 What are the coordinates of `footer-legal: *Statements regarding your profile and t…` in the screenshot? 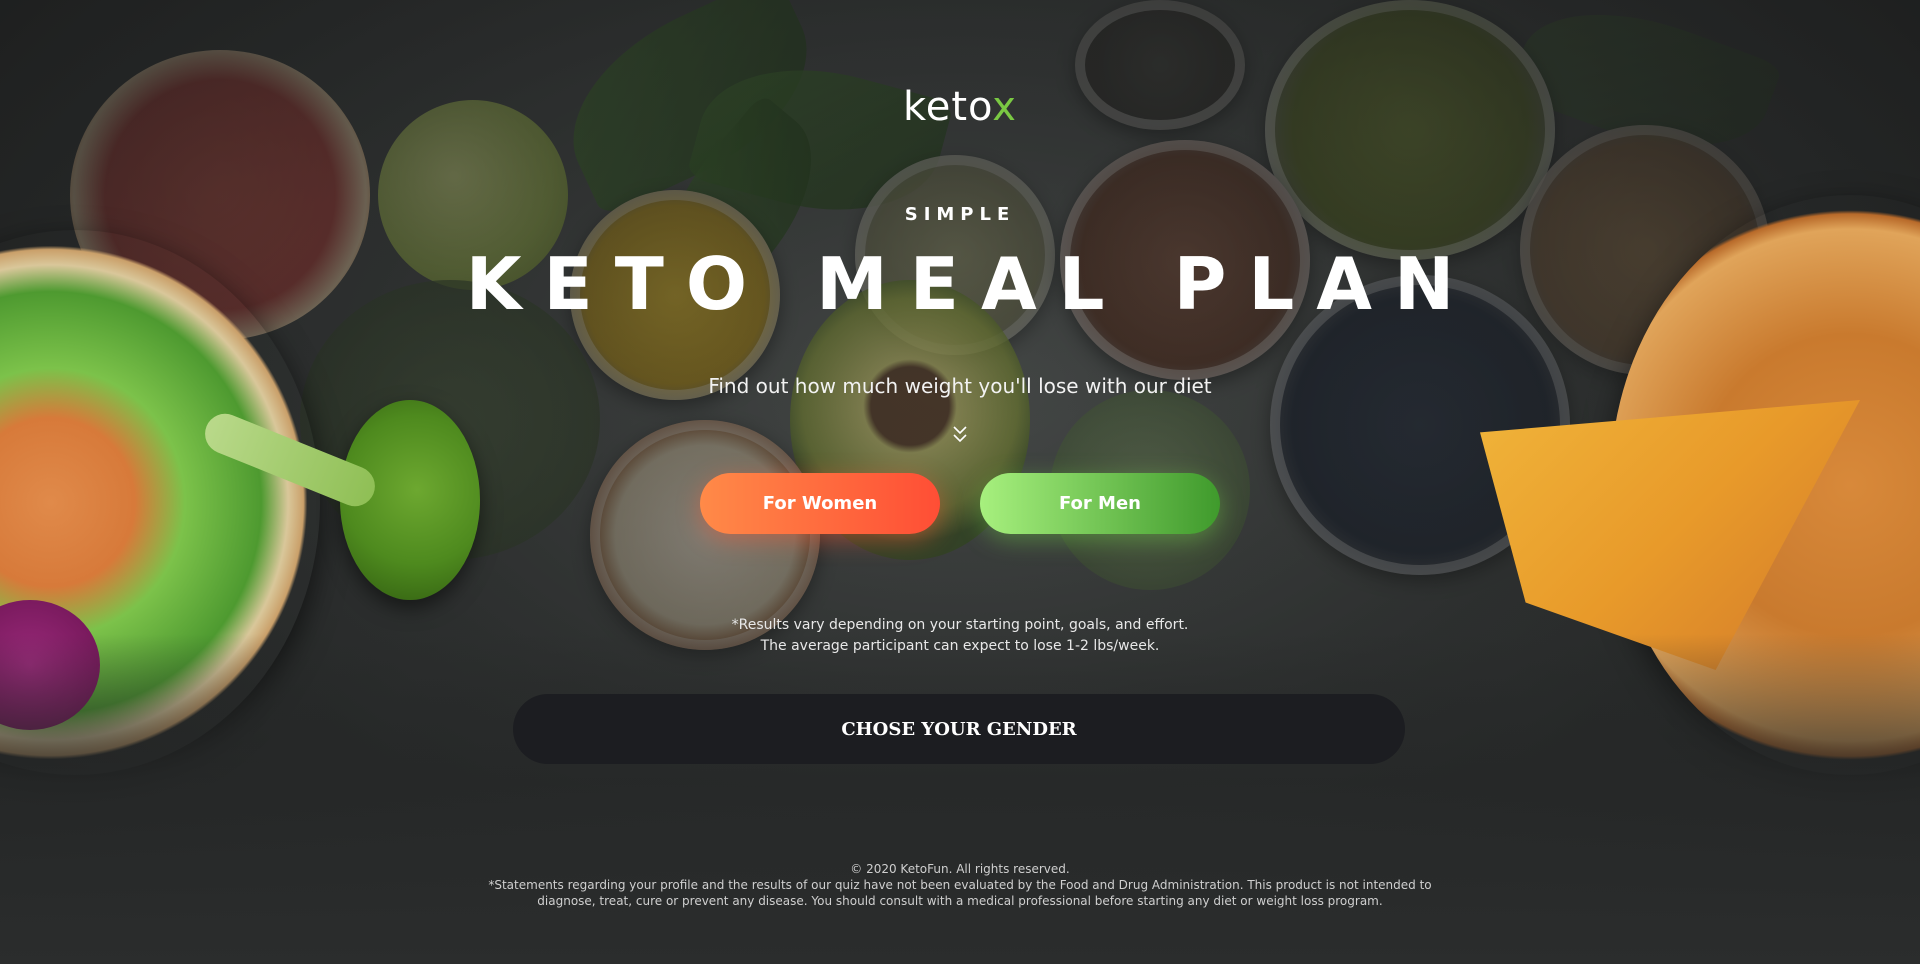 It's located at (960, 893).